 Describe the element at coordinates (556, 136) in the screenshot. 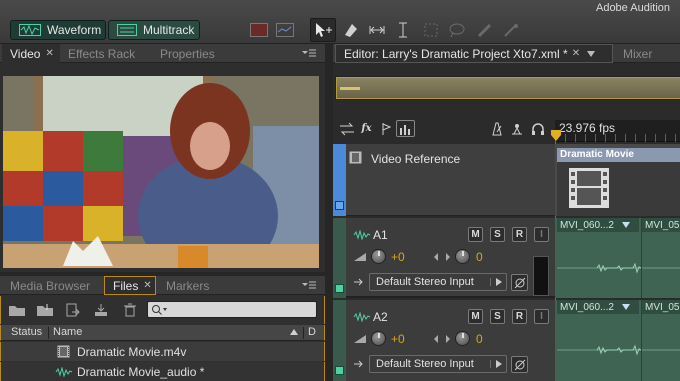

I see `playhead-marker-icon` at that location.